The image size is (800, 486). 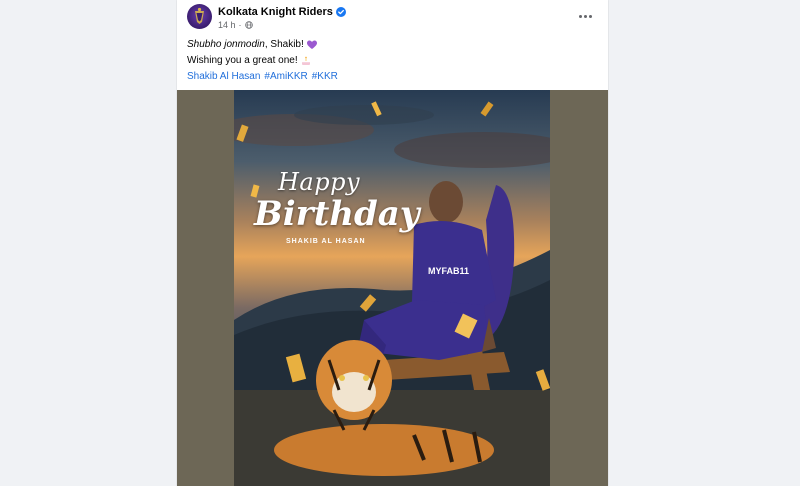 I want to click on post-timestamp: 14 h, so click(x=227, y=25).